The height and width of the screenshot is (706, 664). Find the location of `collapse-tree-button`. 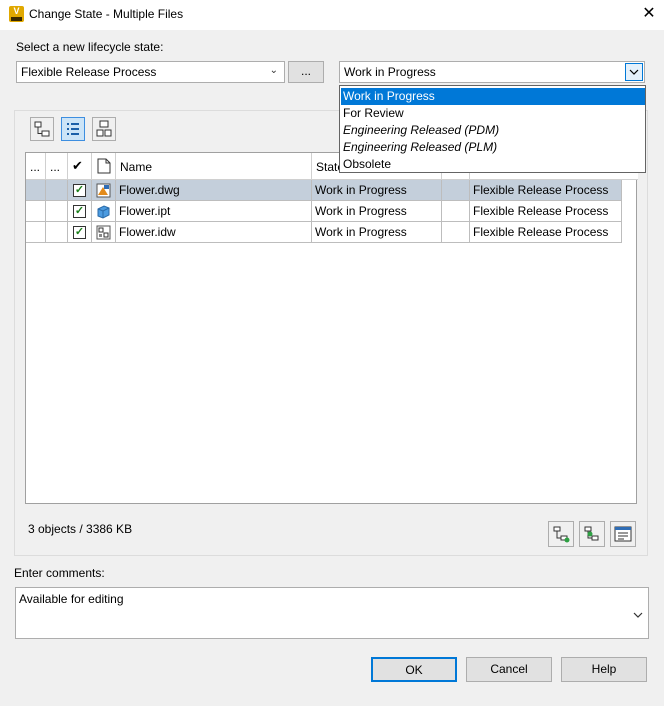

collapse-tree-button is located at coordinates (592, 534).